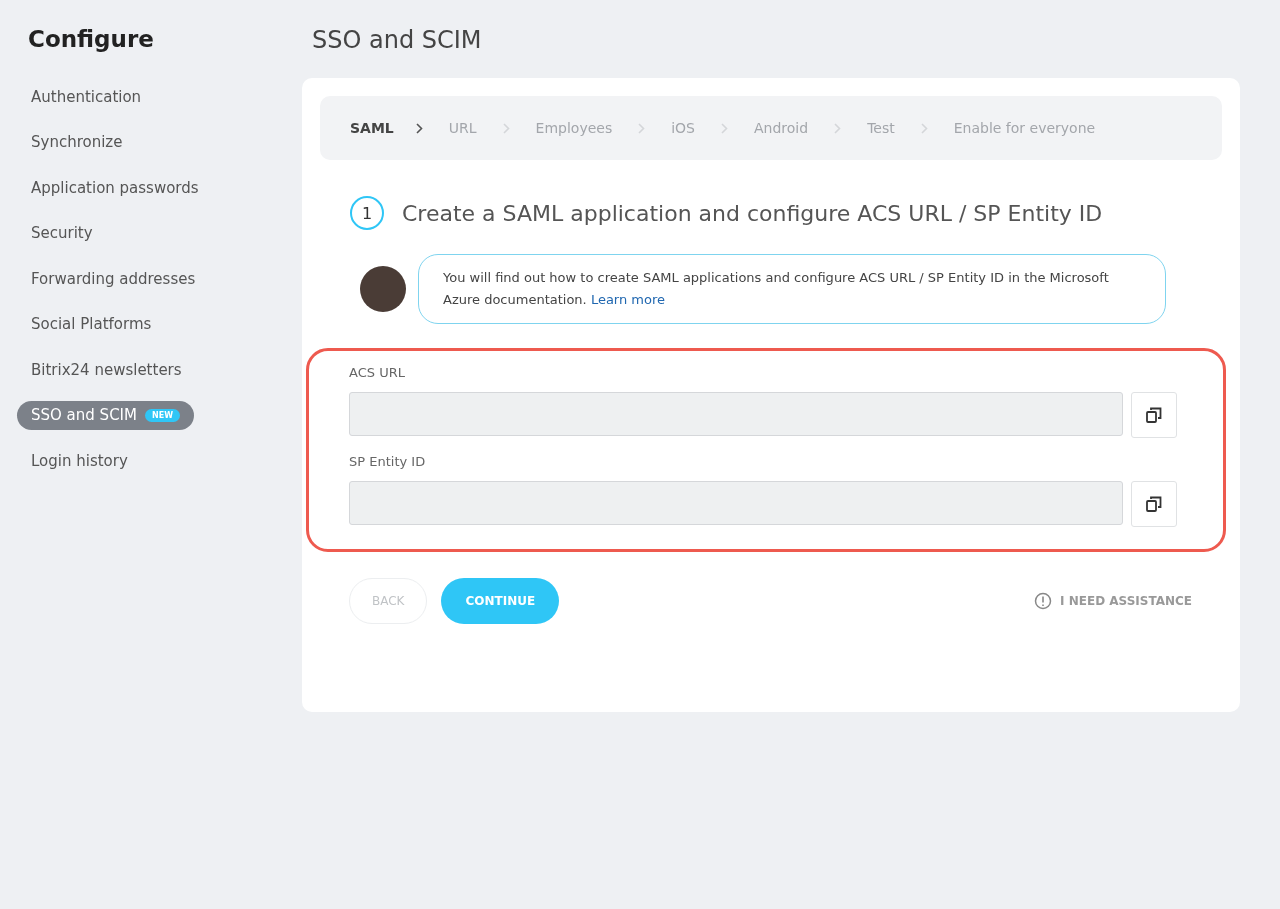 Image resolution: width=1280 pixels, height=909 pixels. I want to click on section-title: Create a SAML application and configure ACS URL / SP Entity ID, so click(752, 213).